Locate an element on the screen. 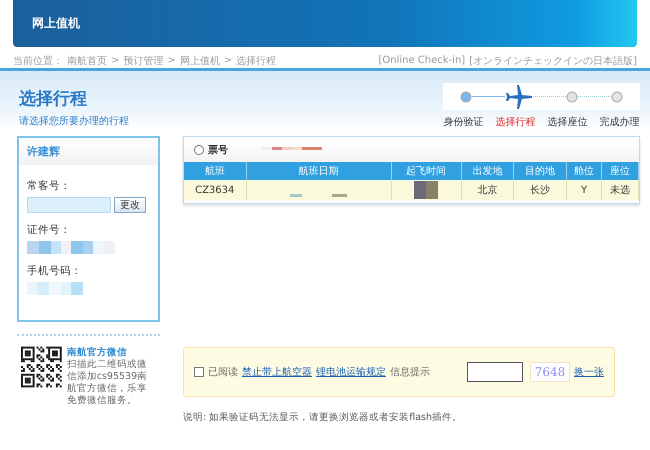 Image resolution: width=650 pixels, height=450 pixels. field-label: 证件号： is located at coordinates (49, 230).